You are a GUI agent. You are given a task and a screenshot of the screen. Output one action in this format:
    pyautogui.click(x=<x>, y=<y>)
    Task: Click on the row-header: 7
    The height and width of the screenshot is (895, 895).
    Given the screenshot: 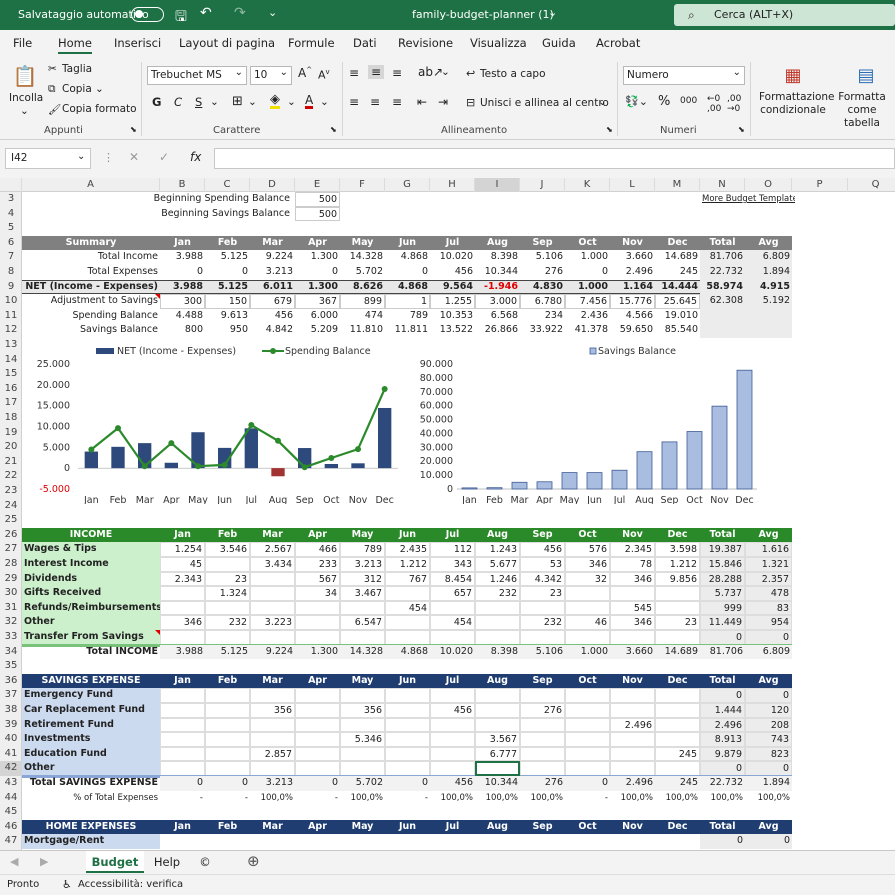 What is the action you would take?
    pyautogui.click(x=11, y=257)
    